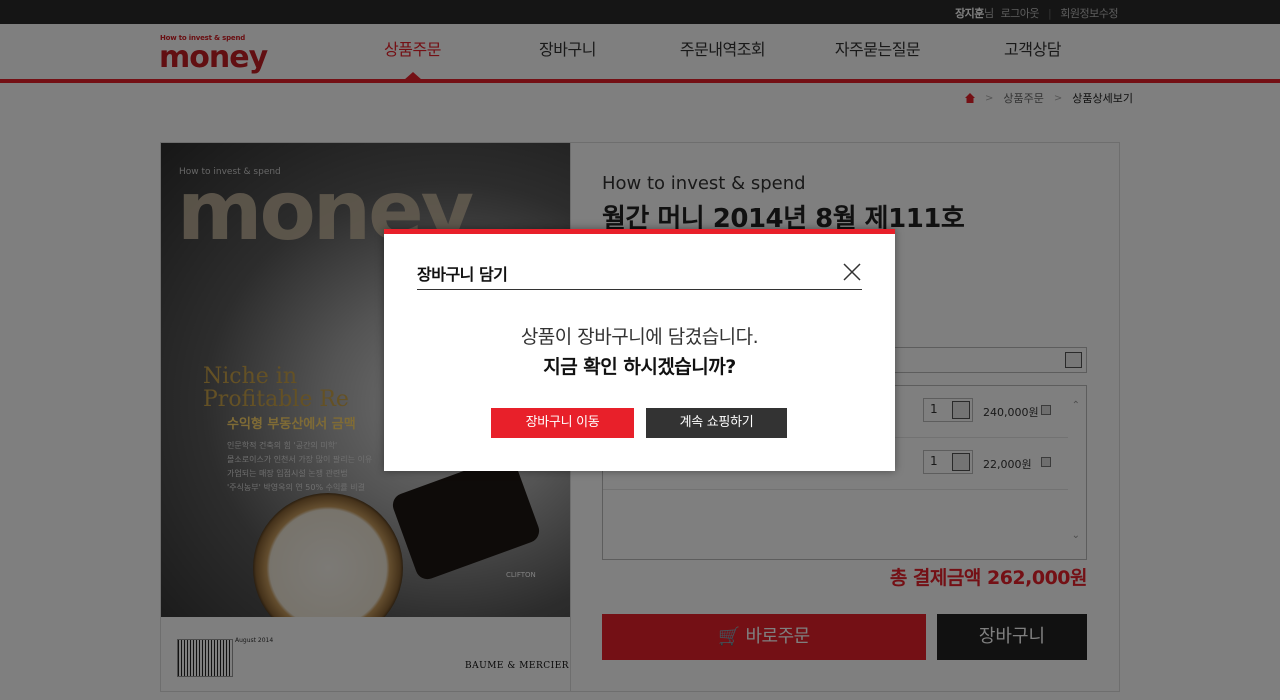 This screenshot has height=700, width=1280. I want to click on dialog-message: 상품이 장바구니에 담겼습니다., so click(639, 337).